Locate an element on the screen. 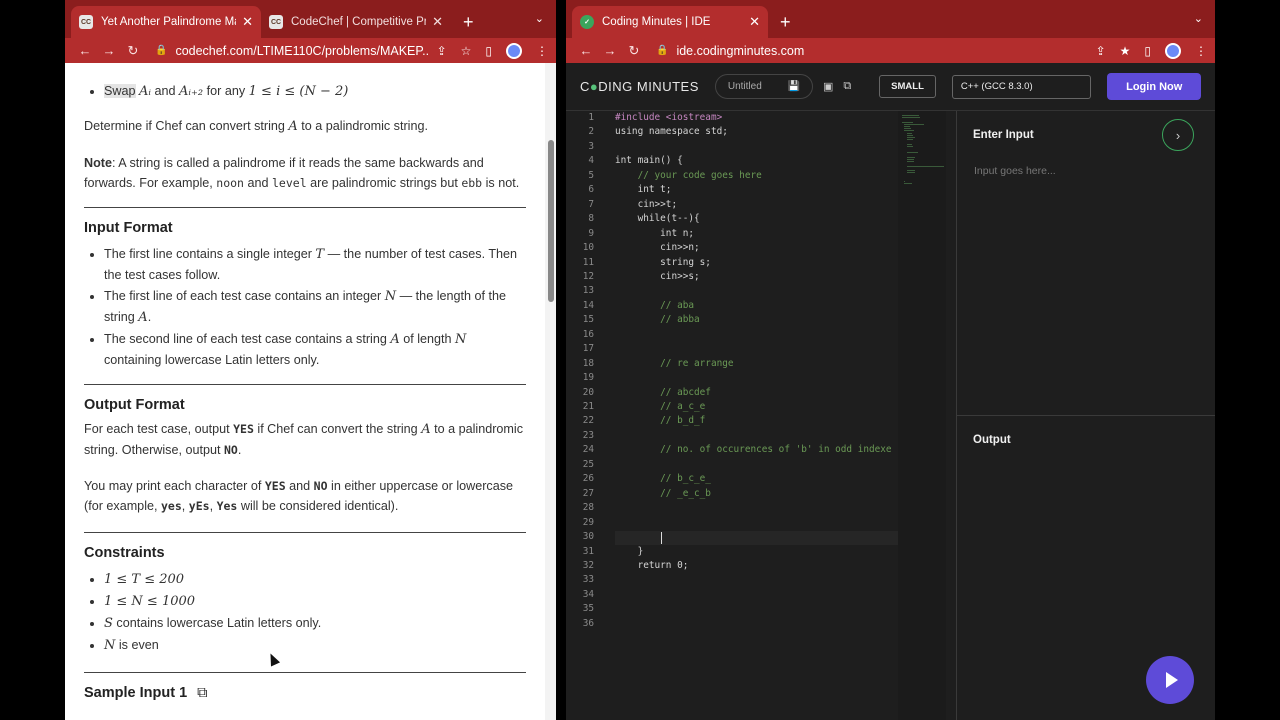  code-line: // aba is located at coordinates (654, 307).